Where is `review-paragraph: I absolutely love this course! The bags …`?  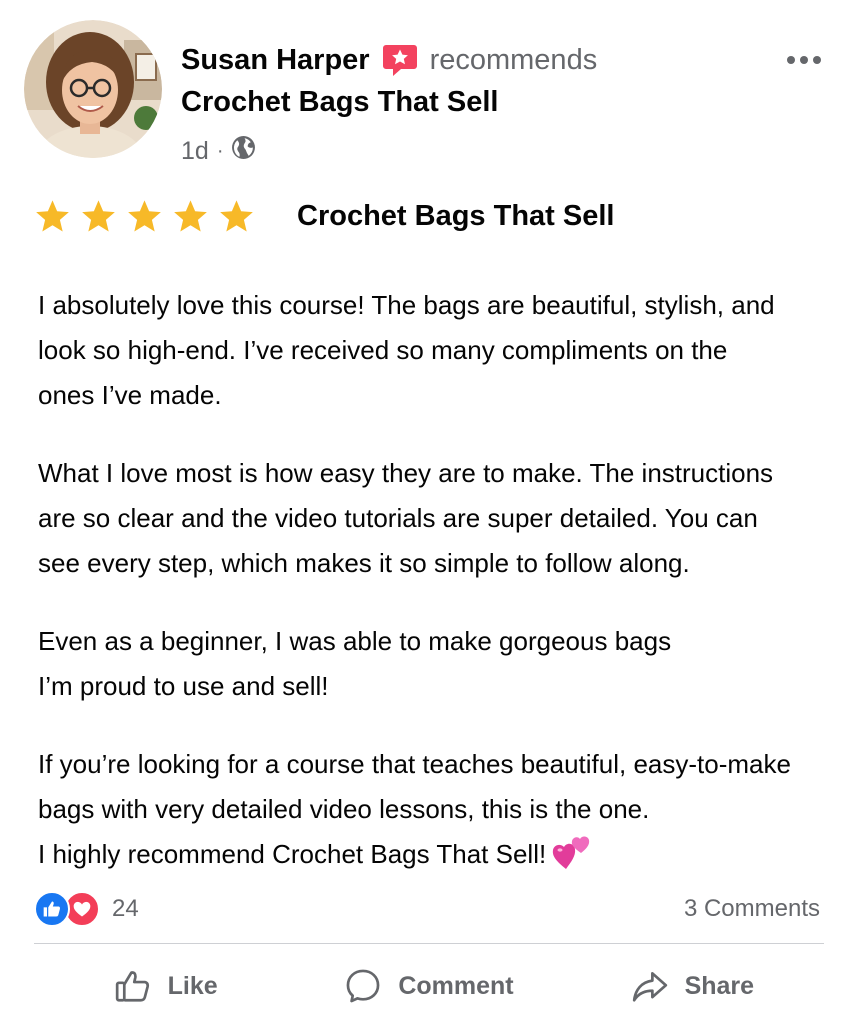 review-paragraph: I absolutely love this course! The bags … is located at coordinates (433, 350).